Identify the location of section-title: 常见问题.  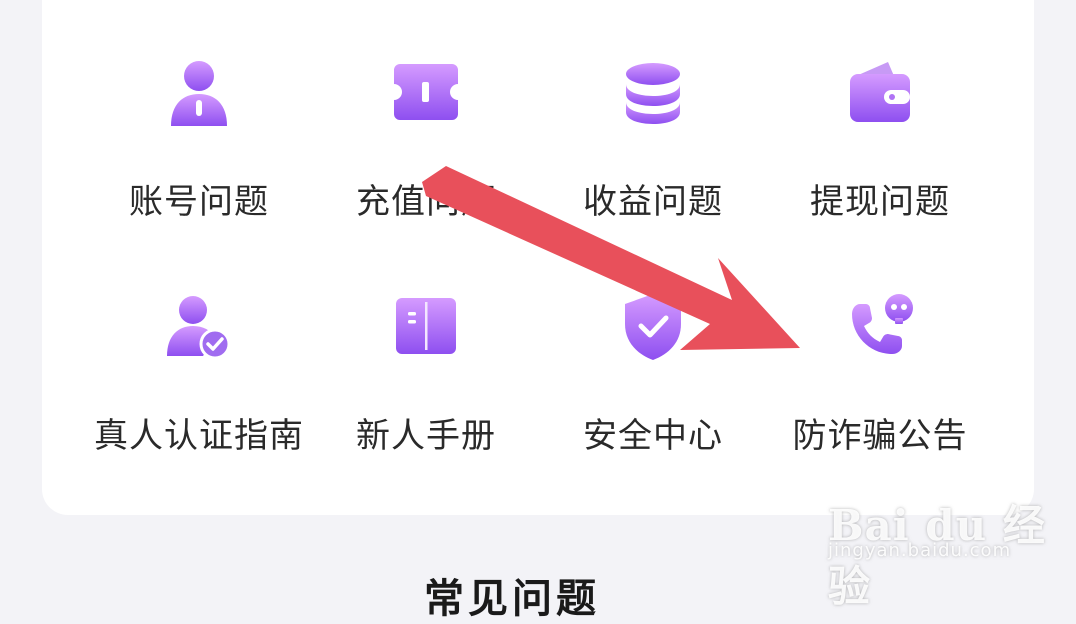
(512, 599).